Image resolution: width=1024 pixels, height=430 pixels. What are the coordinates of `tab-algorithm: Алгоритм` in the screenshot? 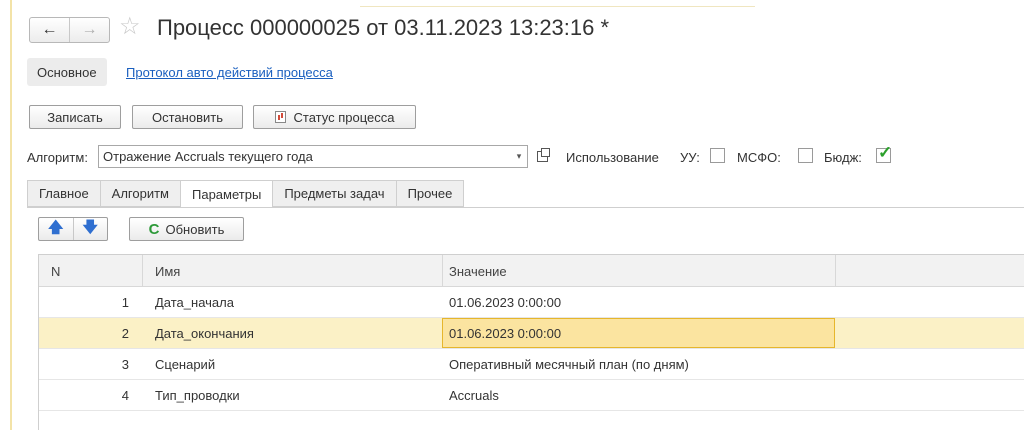 It's located at (140, 193).